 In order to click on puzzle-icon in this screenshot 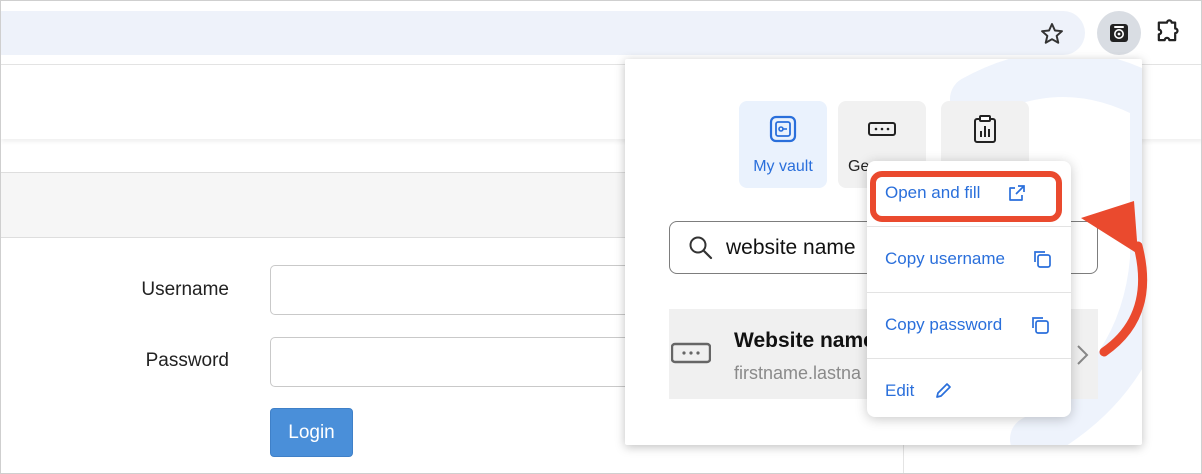, I will do `click(1167, 32)`.